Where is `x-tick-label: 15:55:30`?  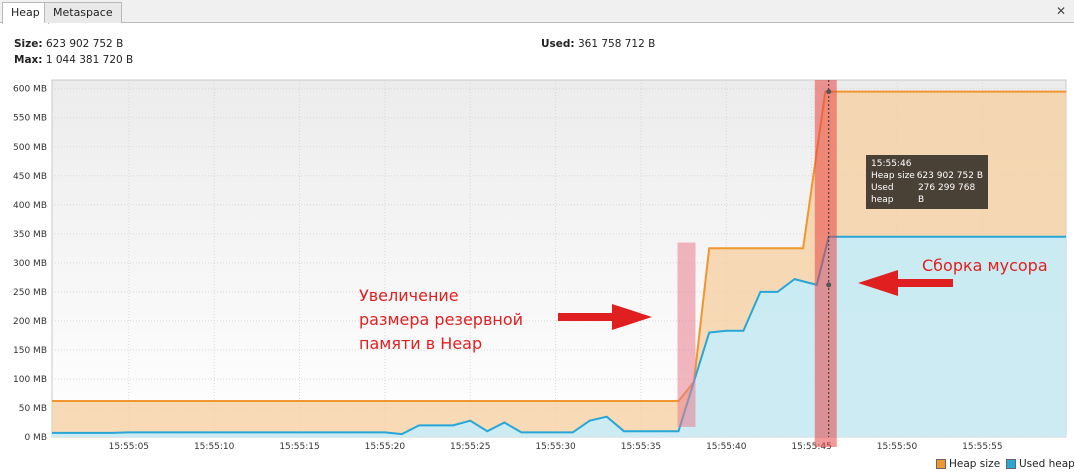 x-tick-label: 15:55:30 is located at coordinates (555, 447).